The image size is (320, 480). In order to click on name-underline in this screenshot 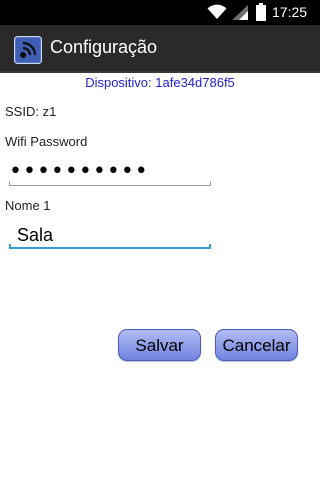, I will do `click(110, 246)`.